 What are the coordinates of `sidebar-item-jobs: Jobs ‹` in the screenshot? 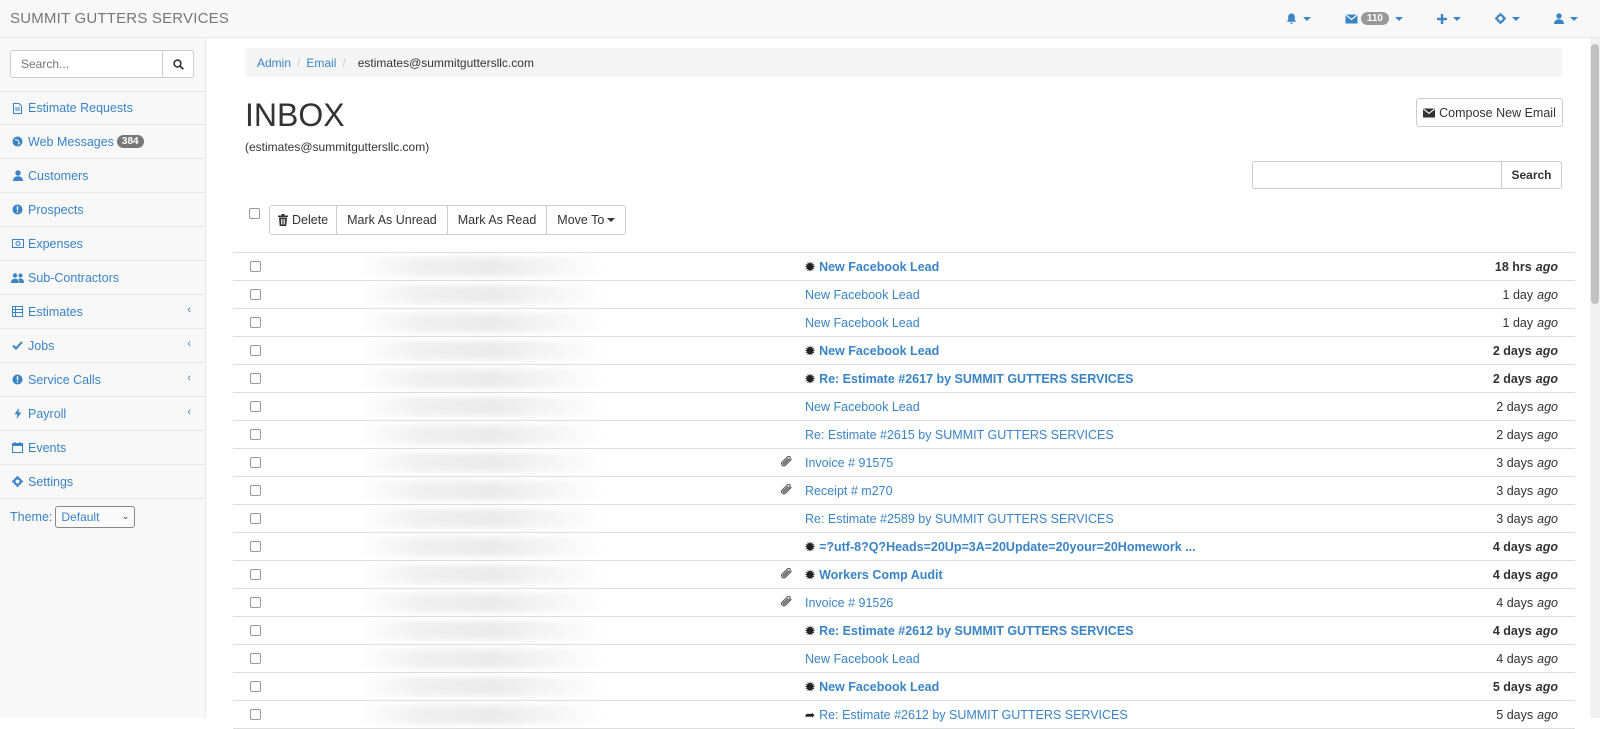 It's located at (102, 346).